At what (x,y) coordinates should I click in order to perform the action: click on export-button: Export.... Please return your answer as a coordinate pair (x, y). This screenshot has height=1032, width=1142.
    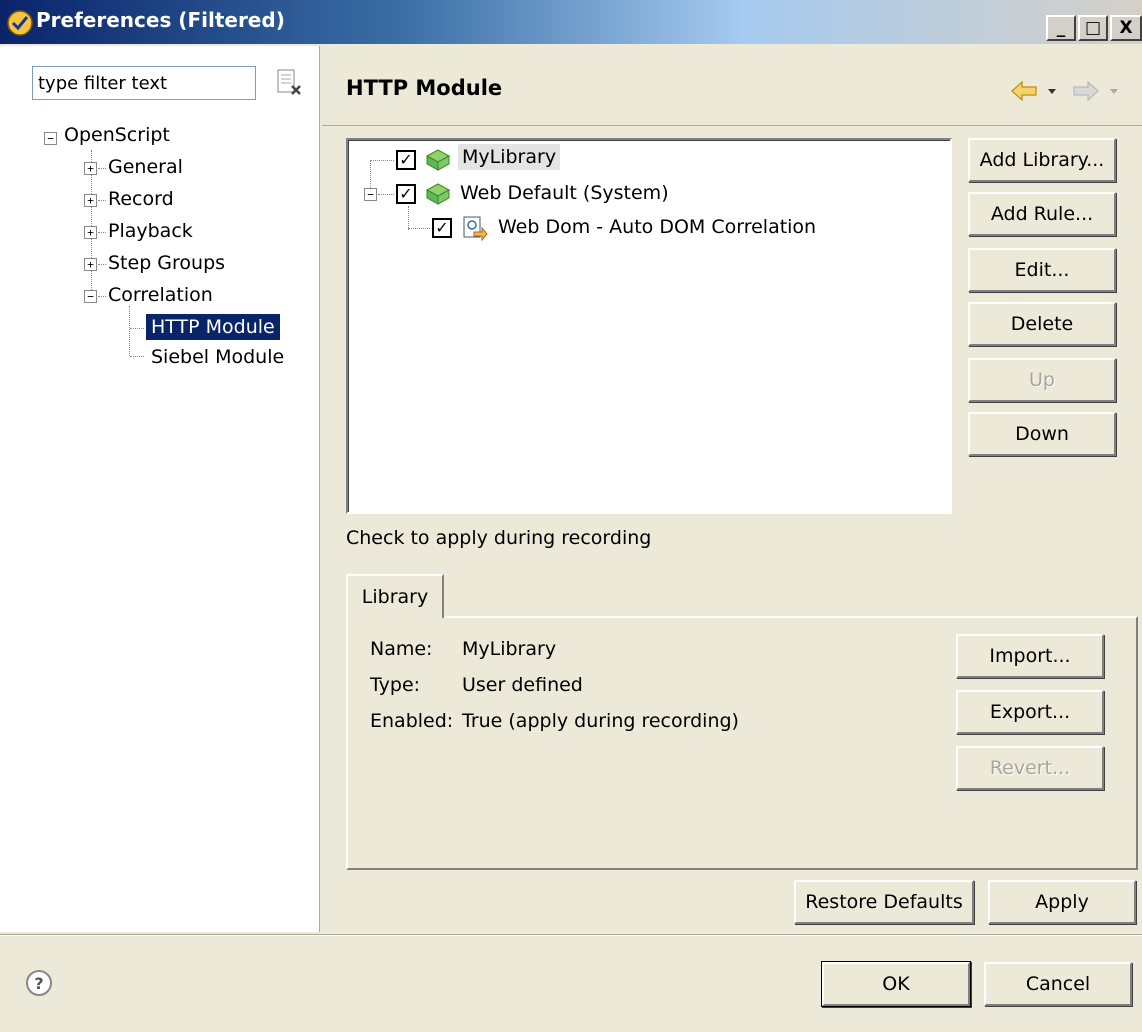
    Looking at the image, I should click on (1030, 712).